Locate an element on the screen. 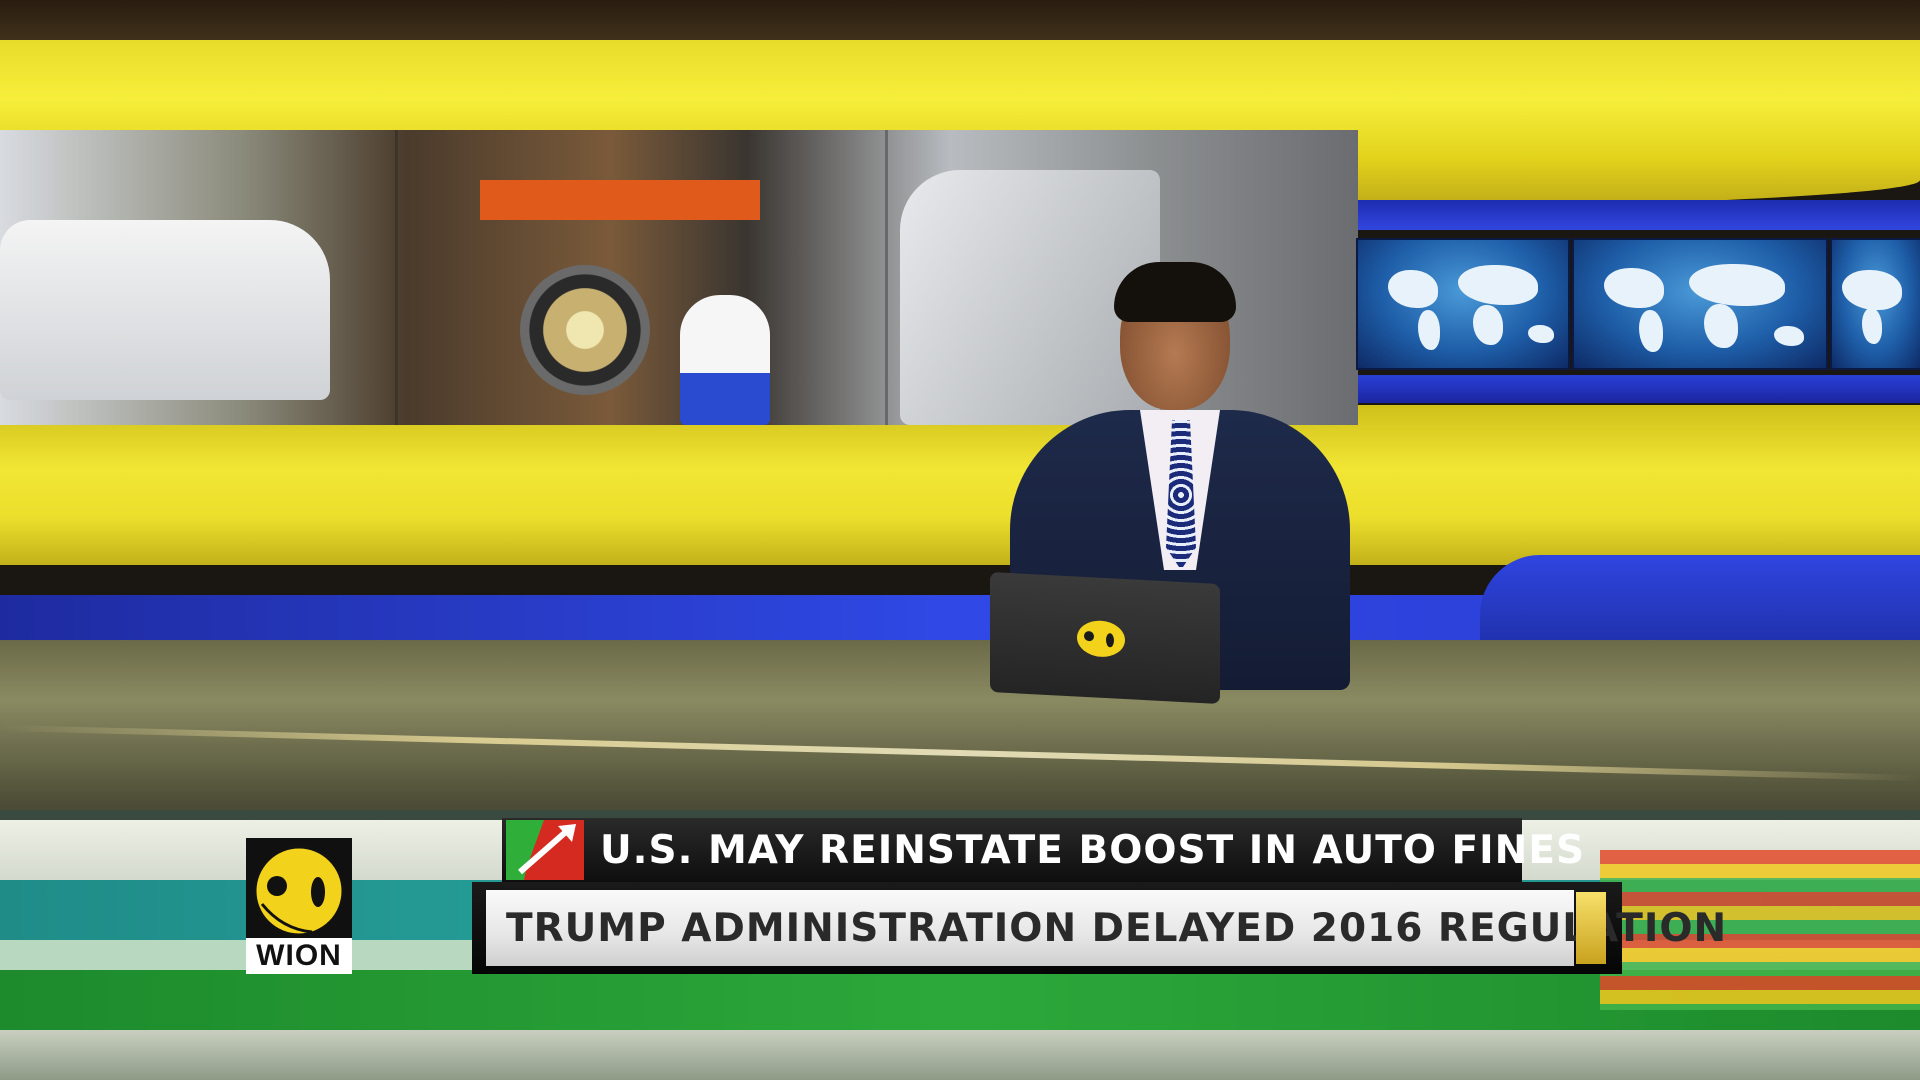  world-map-screens is located at coordinates (1635, 302).